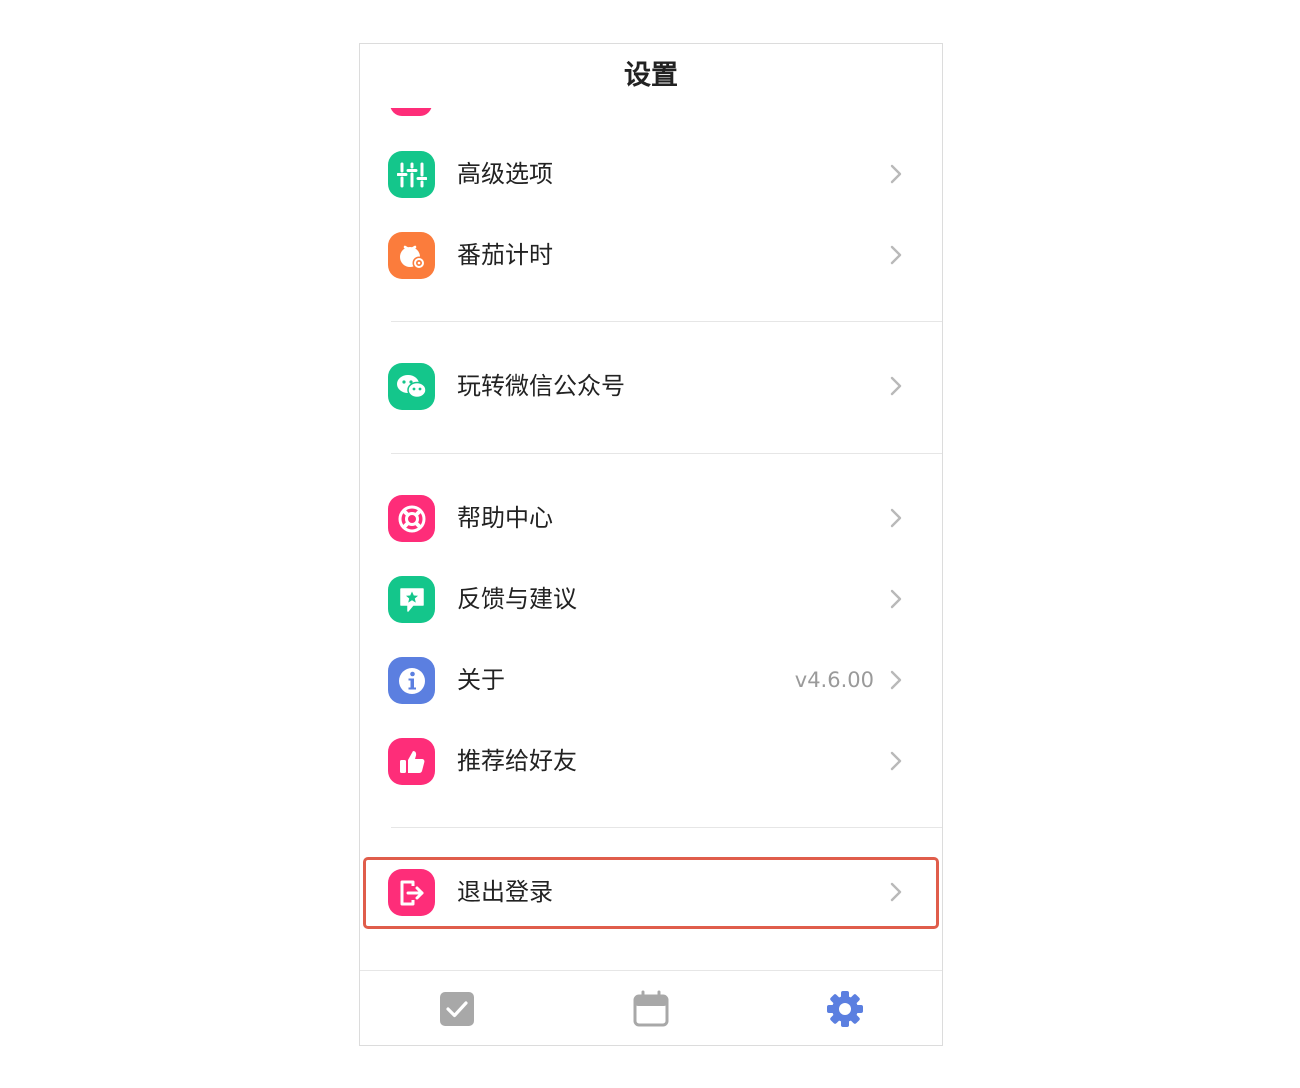 Image resolution: width=1300 pixels, height=1088 pixels. I want to click on app-version: v4.6.00, so click(834, 680).